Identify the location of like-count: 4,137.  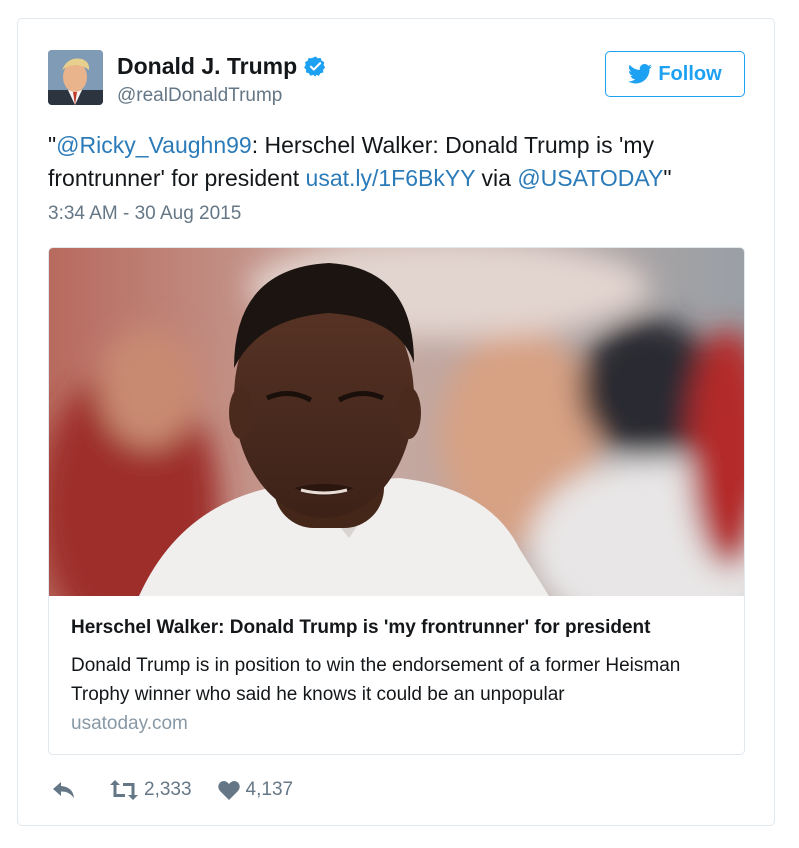
(269, 789).